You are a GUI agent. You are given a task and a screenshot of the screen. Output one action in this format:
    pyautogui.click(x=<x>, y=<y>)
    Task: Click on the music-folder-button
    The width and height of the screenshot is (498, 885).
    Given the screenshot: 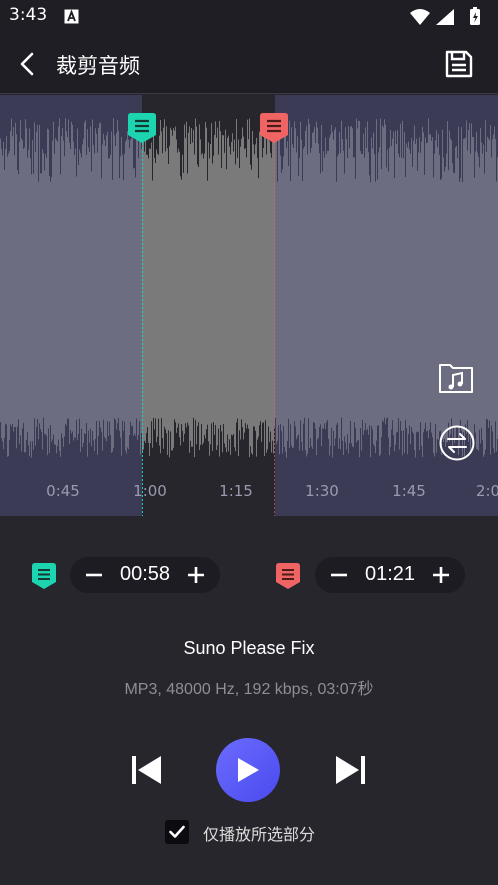 What is the action you would take?
    pyautogui.click(x=456, y=378)
    